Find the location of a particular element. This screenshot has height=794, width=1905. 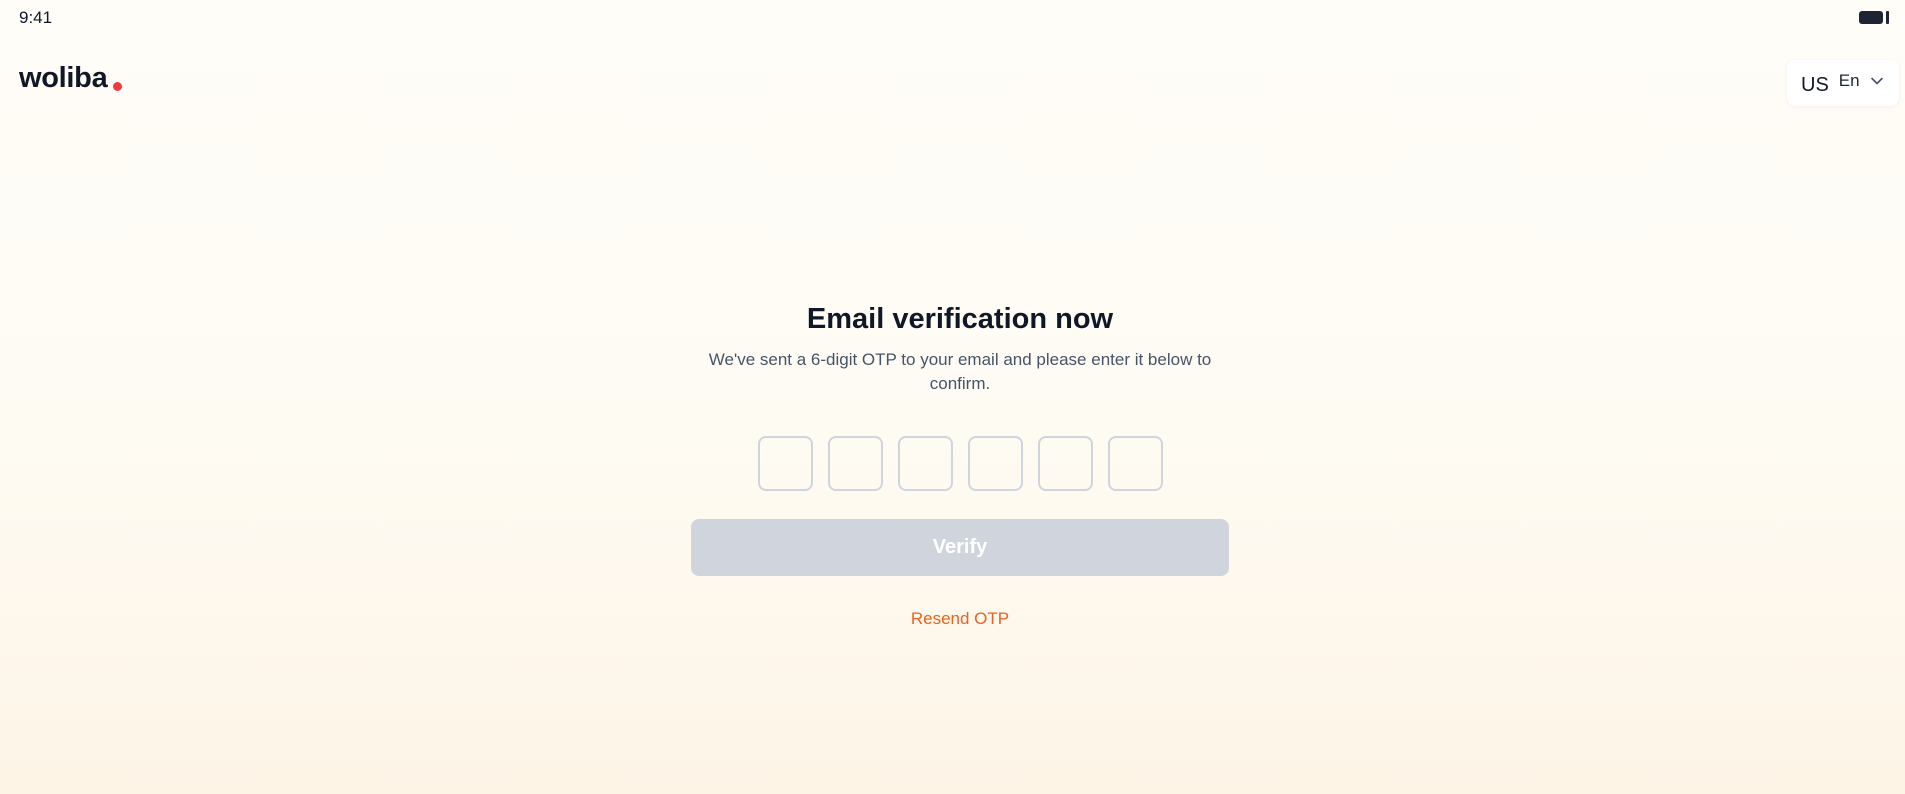

verify-button: Verify is located at coordinates (960, 547).